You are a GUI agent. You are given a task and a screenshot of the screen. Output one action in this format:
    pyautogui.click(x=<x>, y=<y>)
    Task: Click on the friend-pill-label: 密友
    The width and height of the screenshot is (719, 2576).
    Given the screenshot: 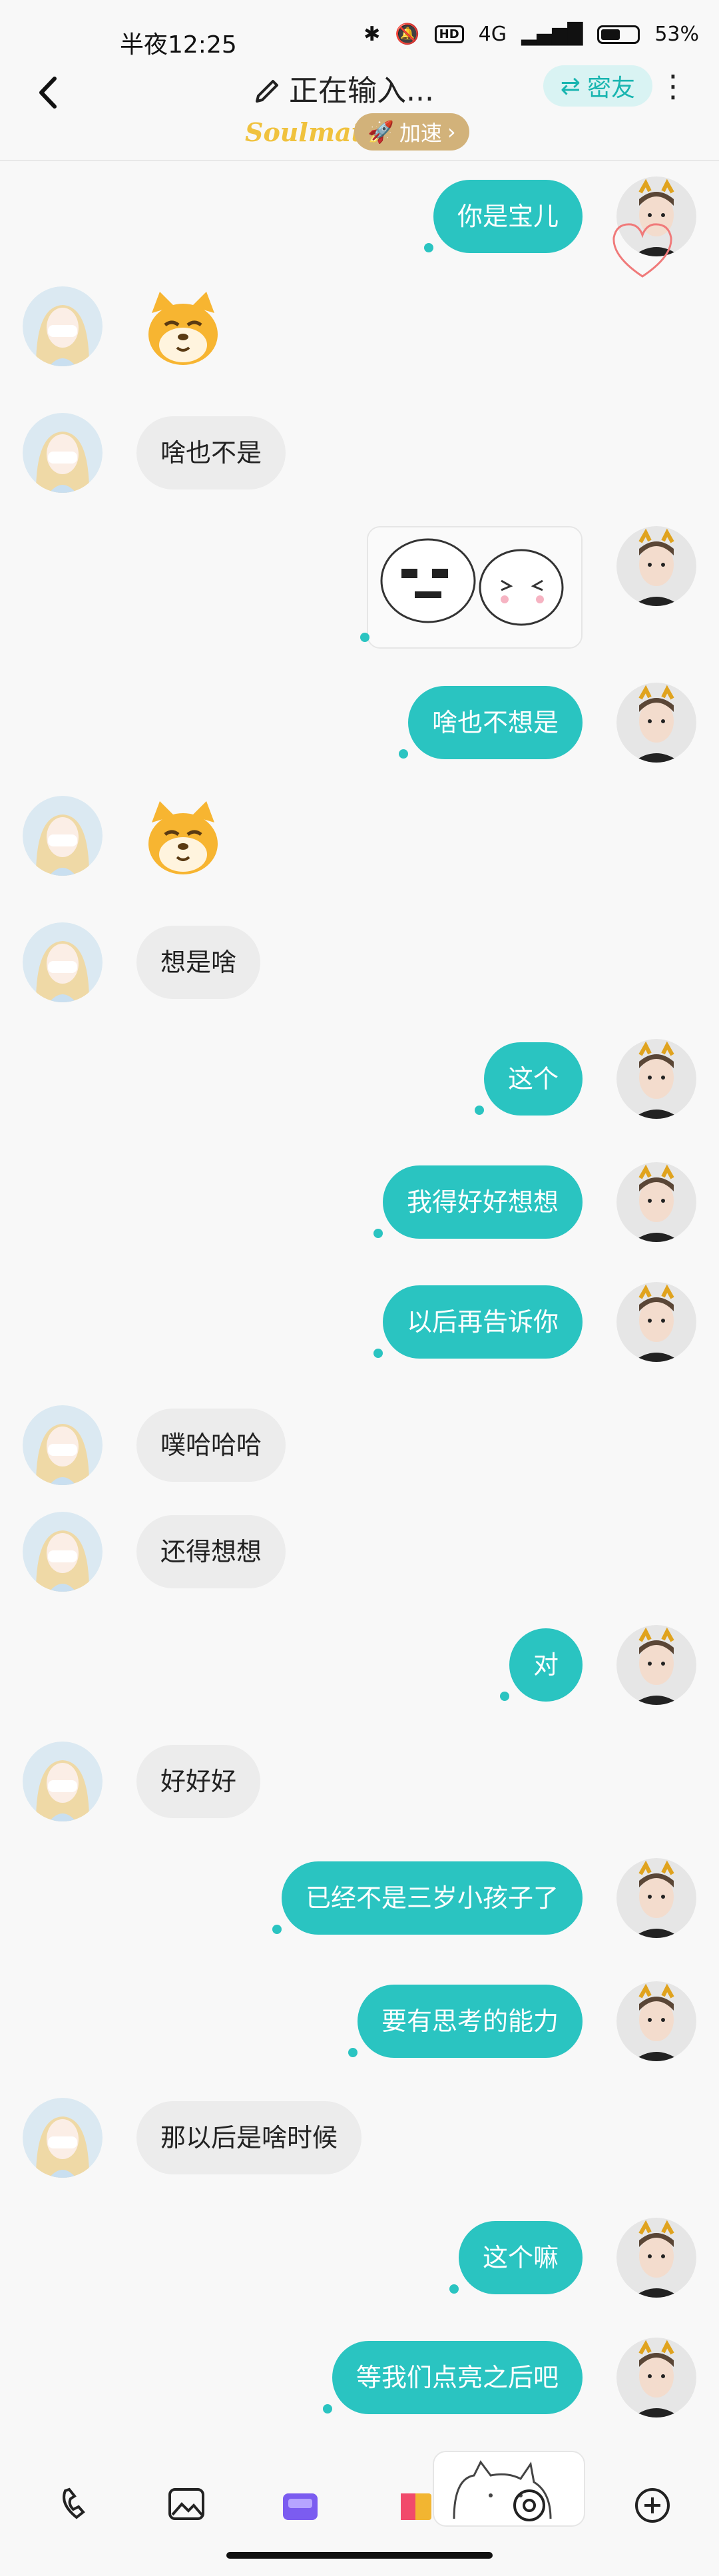 What is the action you would take?
    pyautogui.click(x=611, y=88)
    